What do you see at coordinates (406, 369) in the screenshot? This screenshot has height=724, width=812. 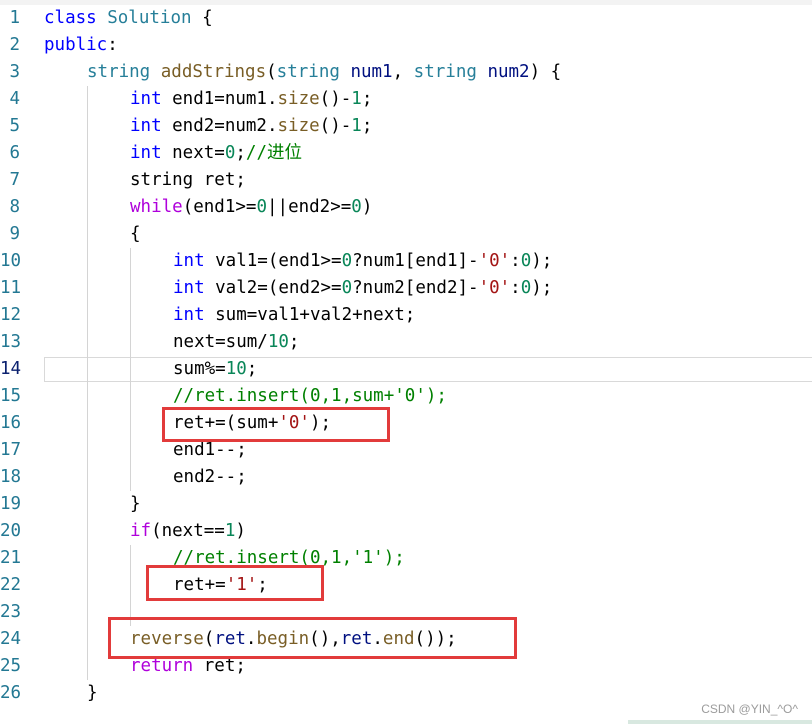 I see `code-line: 14sum%=10;` at bounding box center [406, 369].